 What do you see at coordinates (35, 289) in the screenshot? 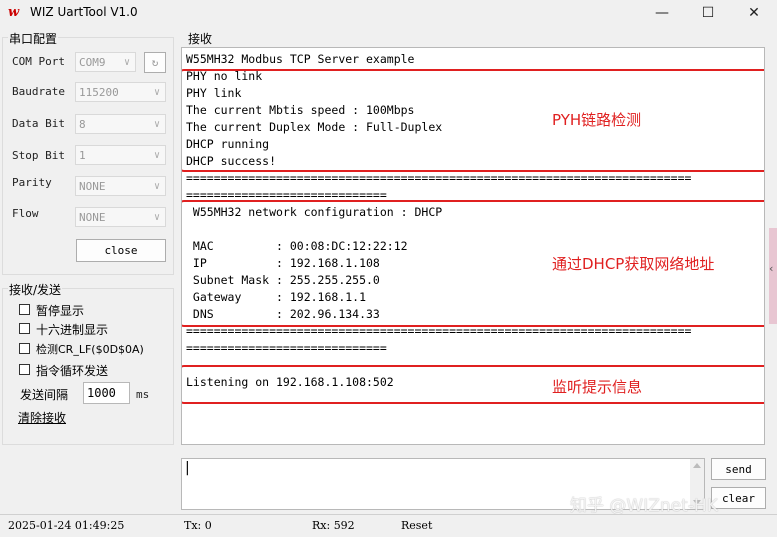
I see `rxtx-title: 接收/发送` at bounding box center [35, 289].